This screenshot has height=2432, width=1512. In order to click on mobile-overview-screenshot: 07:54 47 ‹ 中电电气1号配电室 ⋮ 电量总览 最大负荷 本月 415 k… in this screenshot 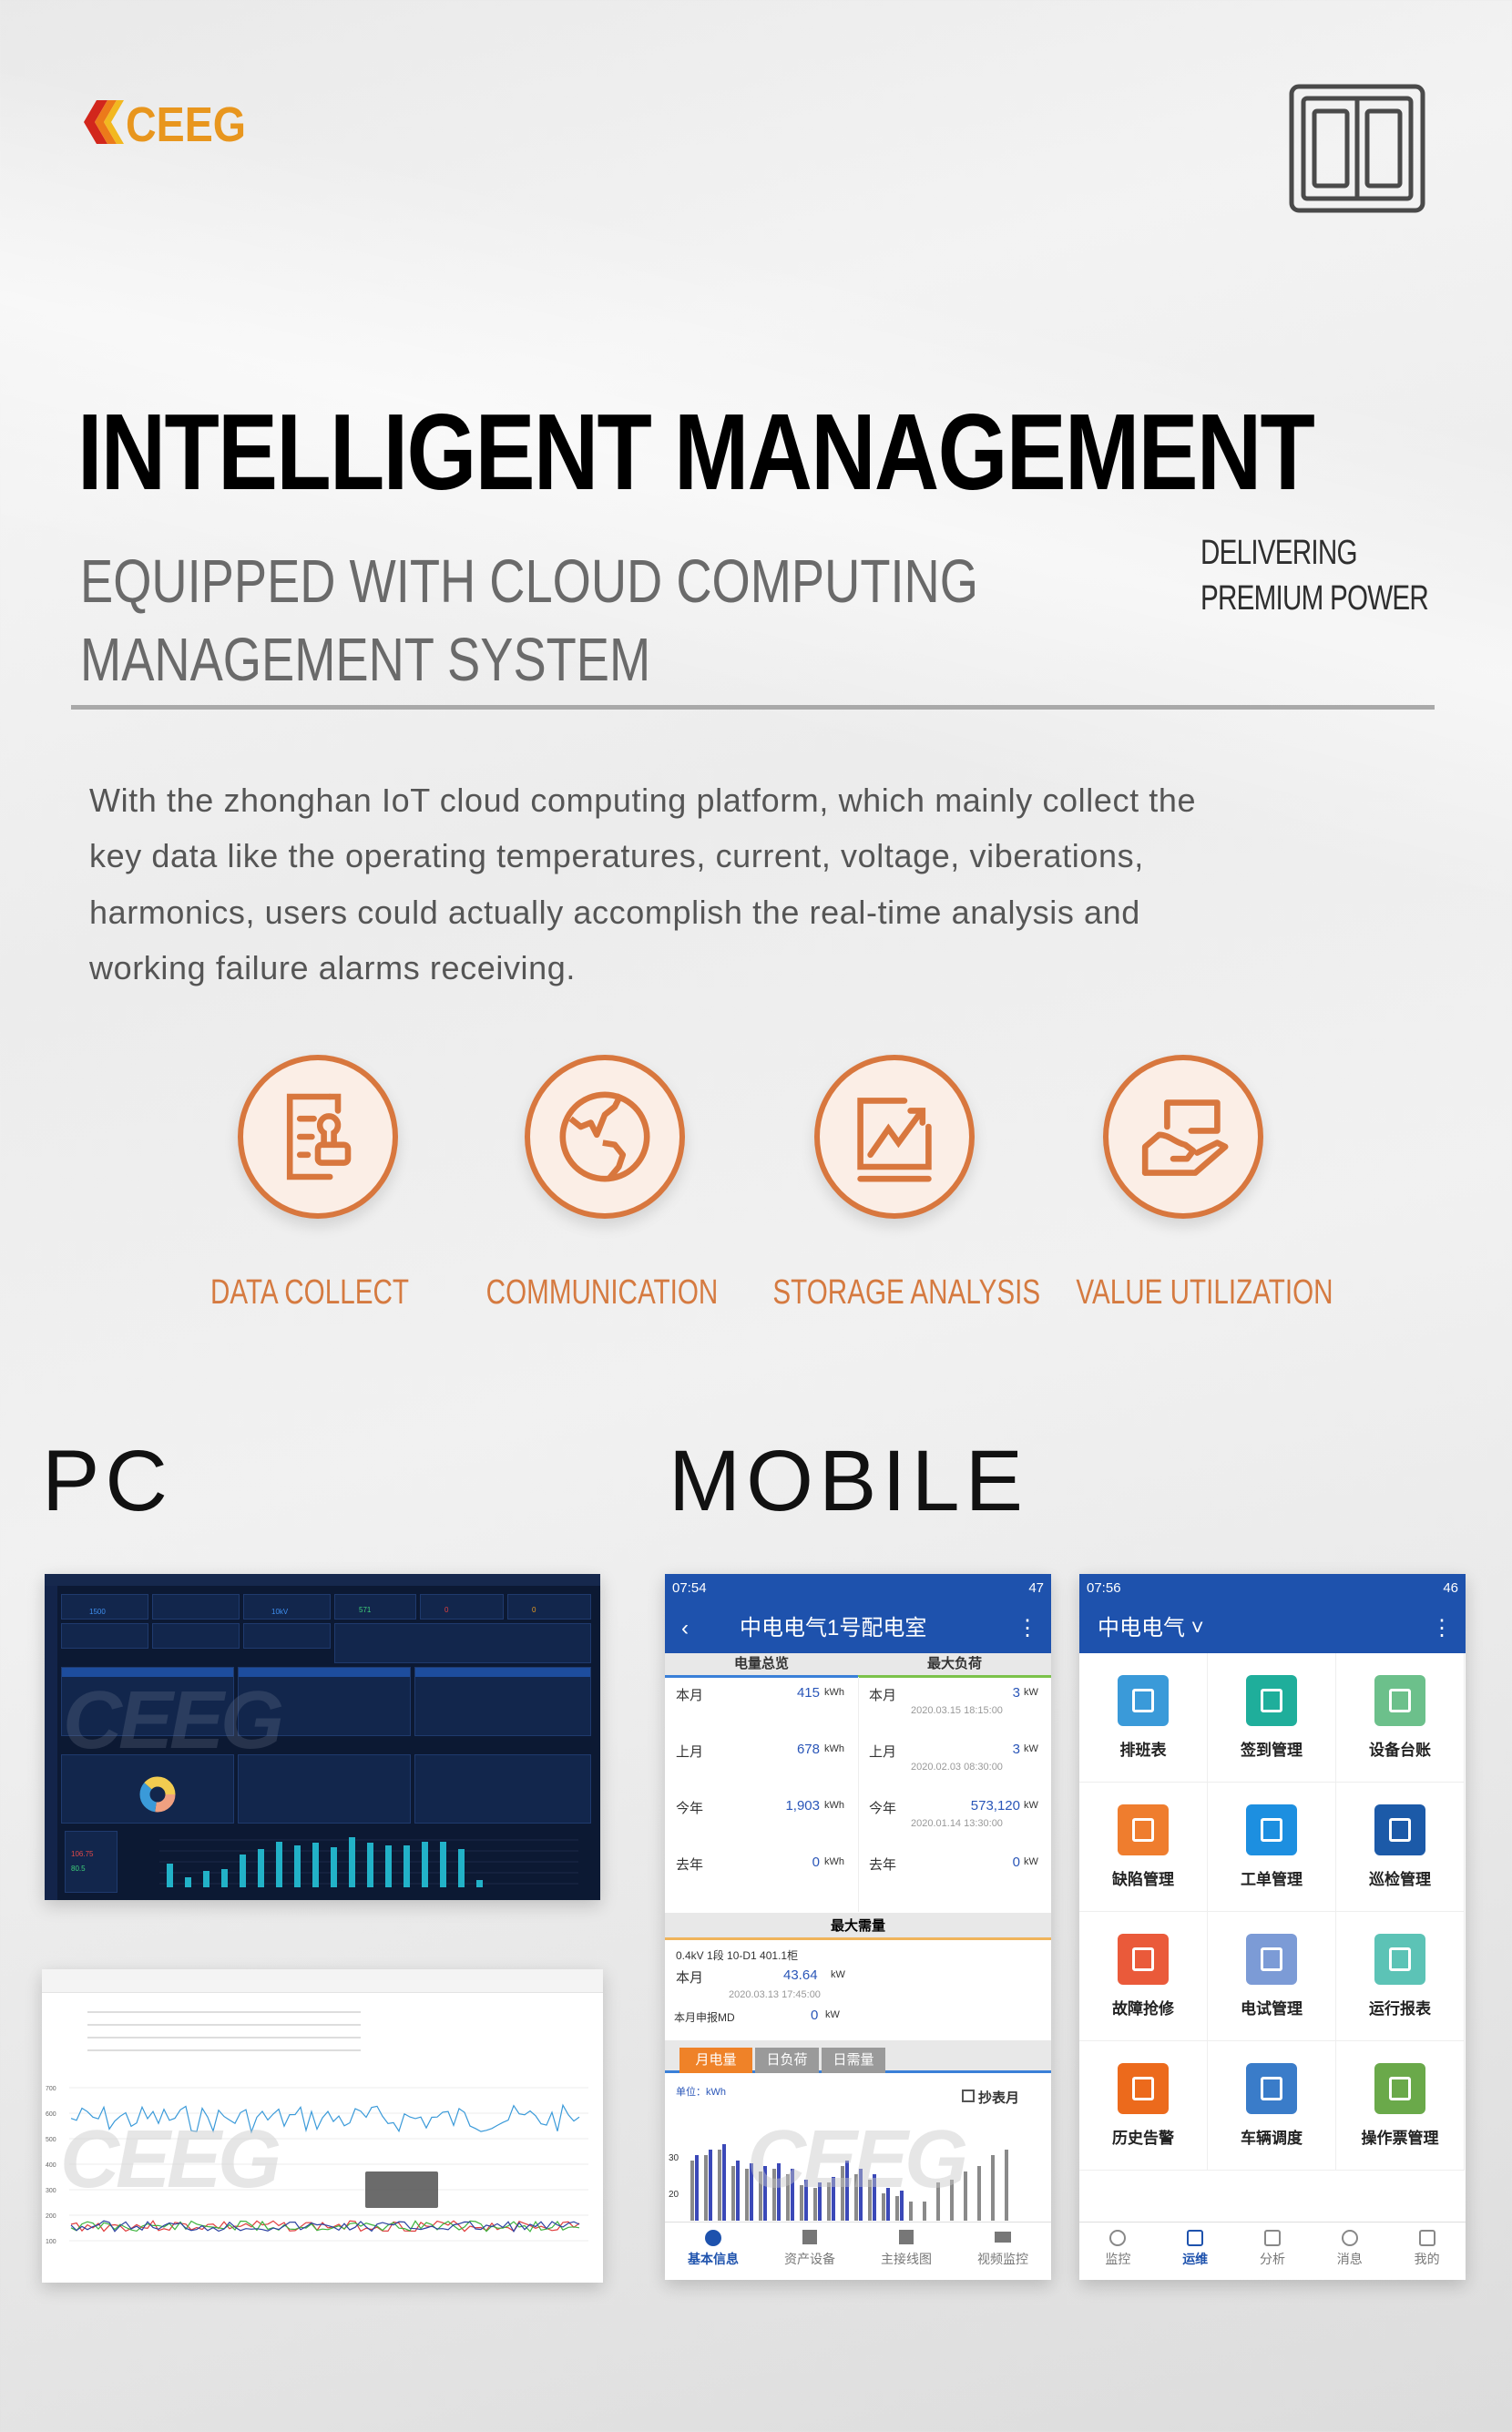, I will do `click(858, 1927)`.